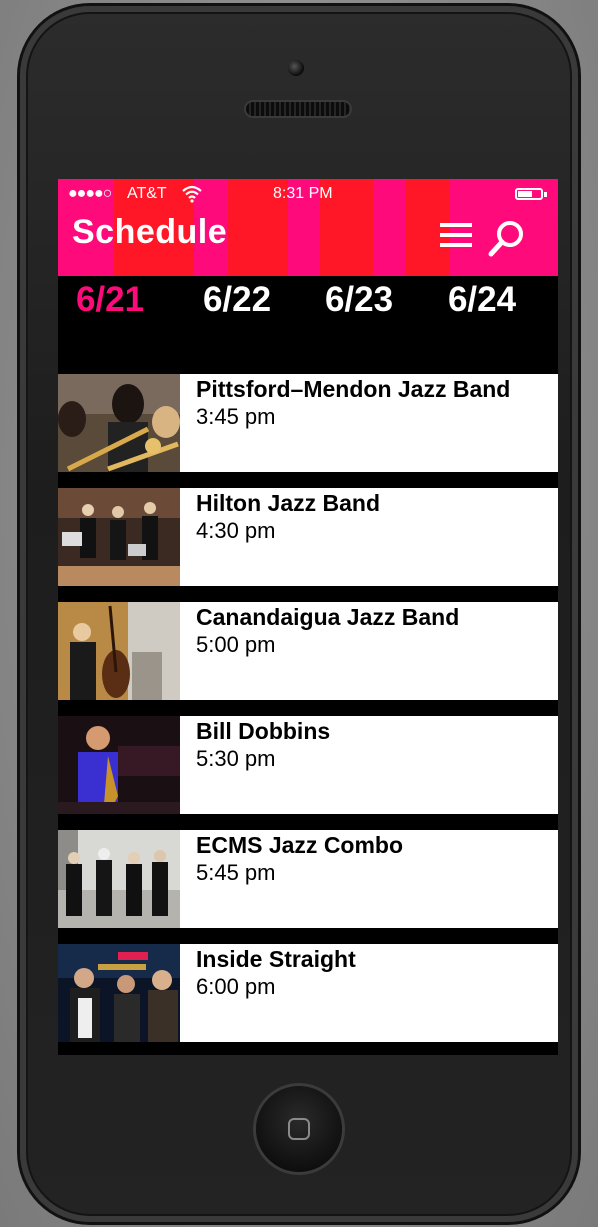  What do you see at coordinates (236, 986) in the screenshot?
I see `band-time: 6:00 pm` at bounding box center [236, 986].